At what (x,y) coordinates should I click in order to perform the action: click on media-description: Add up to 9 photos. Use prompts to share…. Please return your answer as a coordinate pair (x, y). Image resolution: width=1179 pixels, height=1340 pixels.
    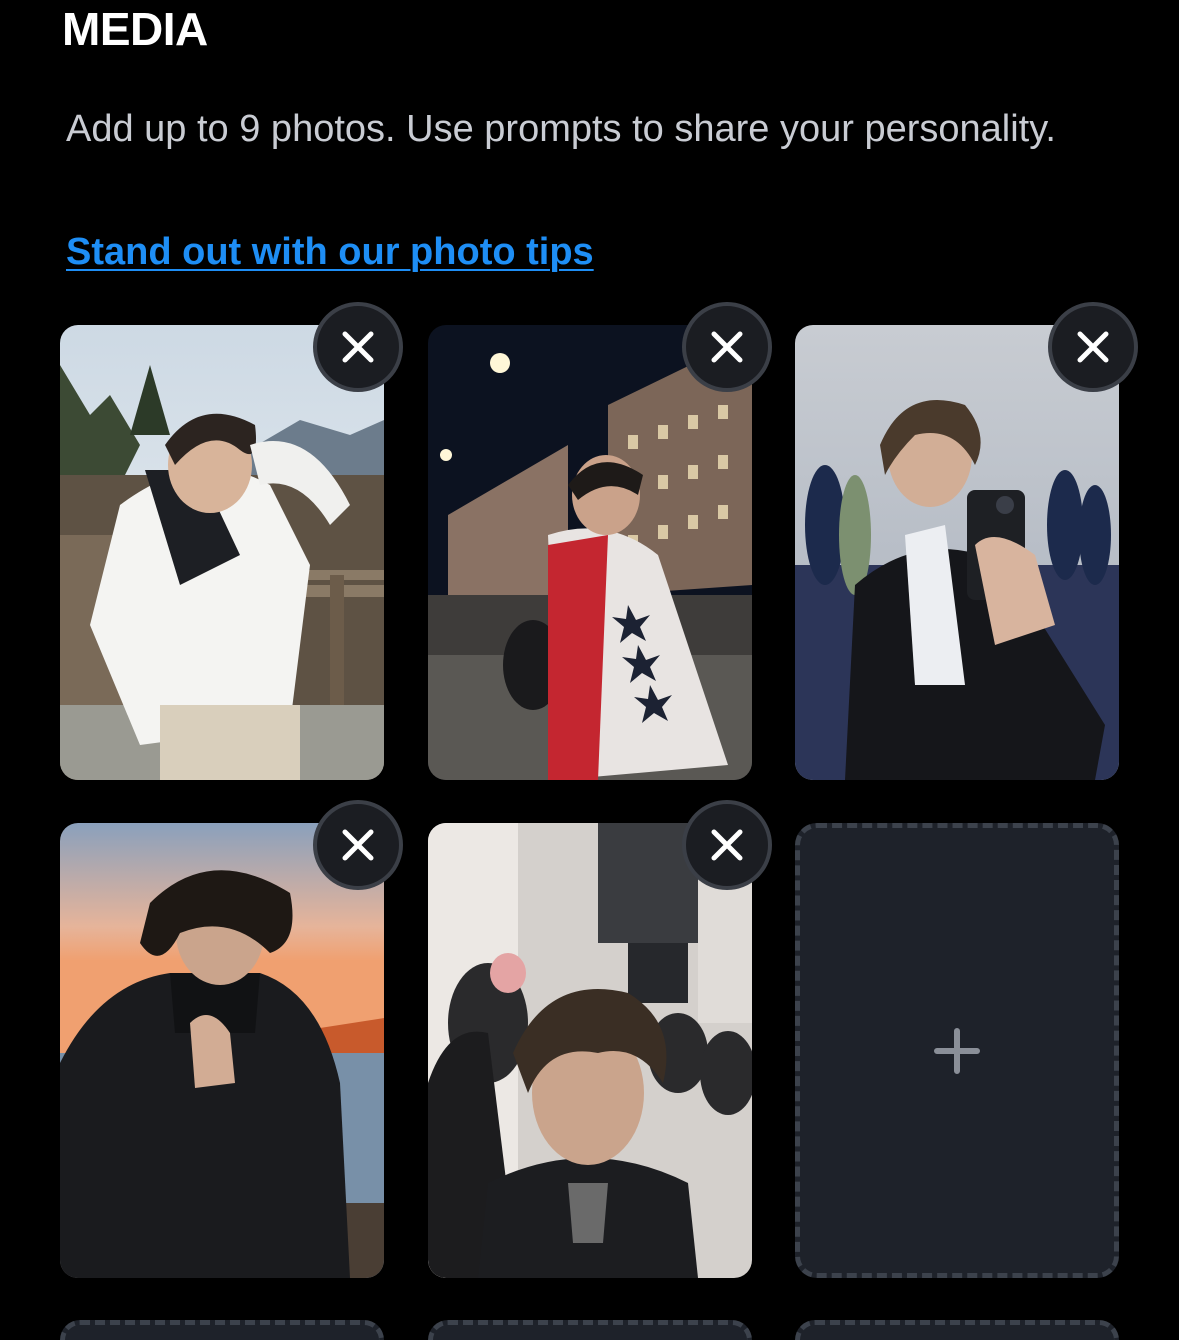
    Looking at the image, I should click on (561, 129).